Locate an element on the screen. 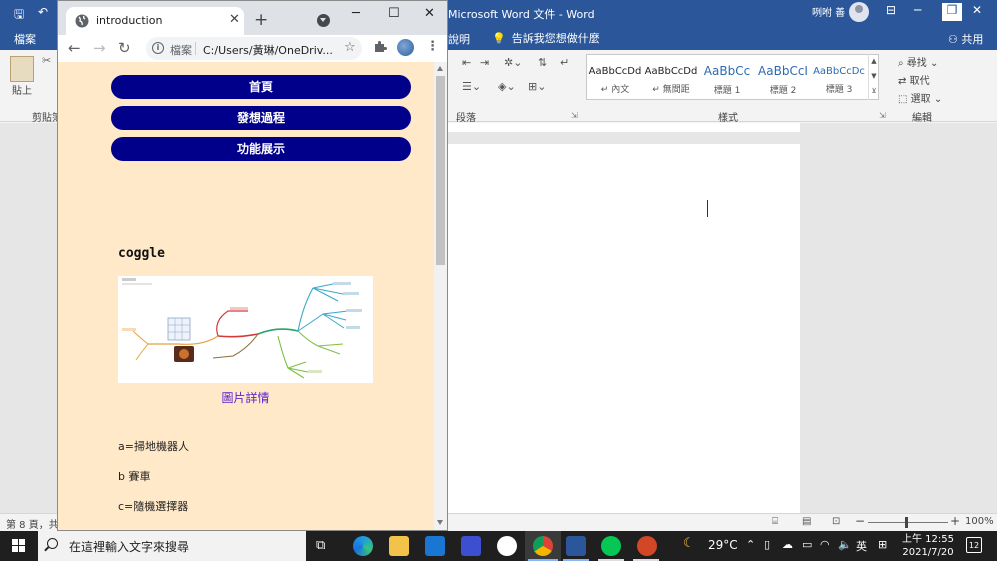 Image resolution: width=997 pixels, height=561 pixels. show-hidden-icons-icon: ⌃ is located at coordinates (750, 544).